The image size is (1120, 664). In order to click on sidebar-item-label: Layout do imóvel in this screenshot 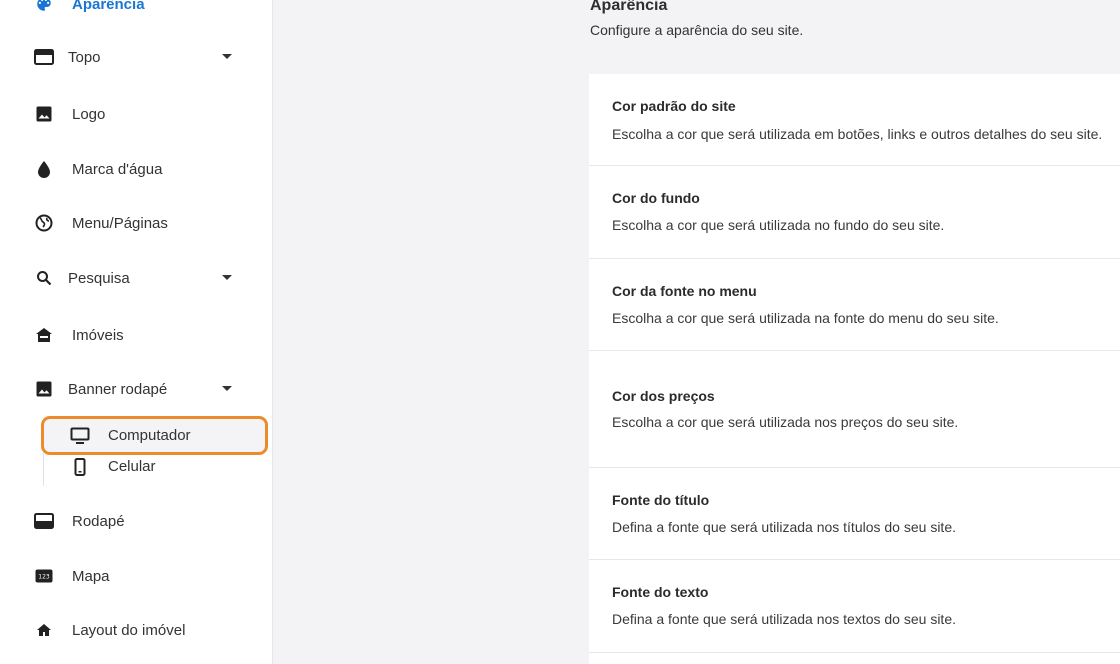, I will do `click(129, 630)`.